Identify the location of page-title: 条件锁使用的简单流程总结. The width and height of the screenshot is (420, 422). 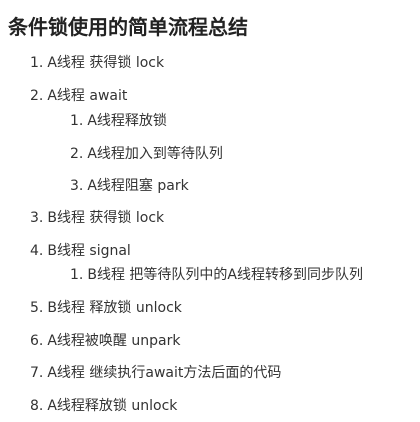
(128, 27).